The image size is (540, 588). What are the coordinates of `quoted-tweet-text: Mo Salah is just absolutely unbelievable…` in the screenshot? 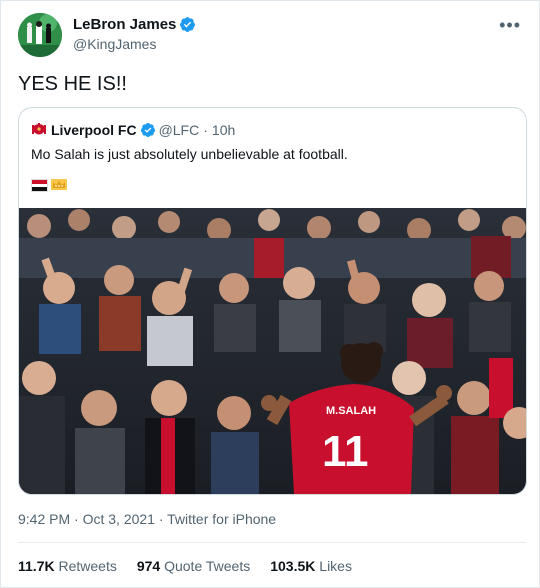 It's located at (189, 154).